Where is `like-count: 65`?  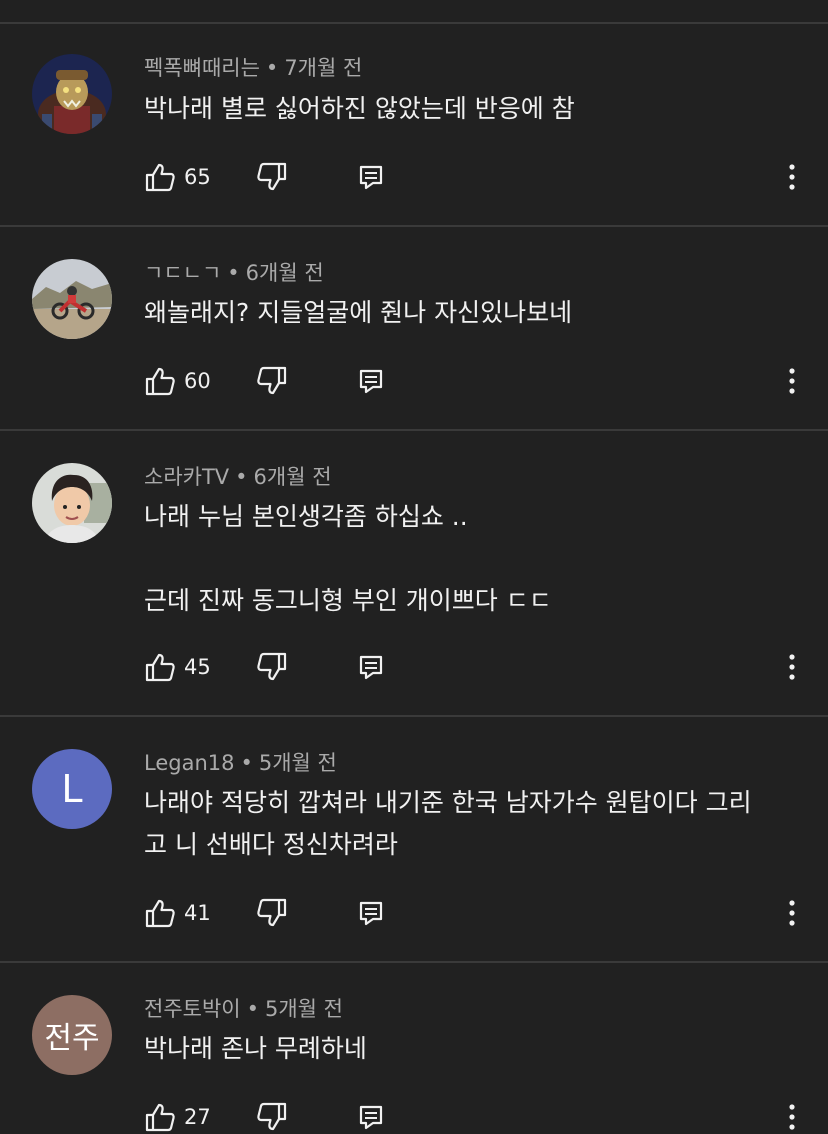 like-count: 65 is located at coordinates (197, 177).